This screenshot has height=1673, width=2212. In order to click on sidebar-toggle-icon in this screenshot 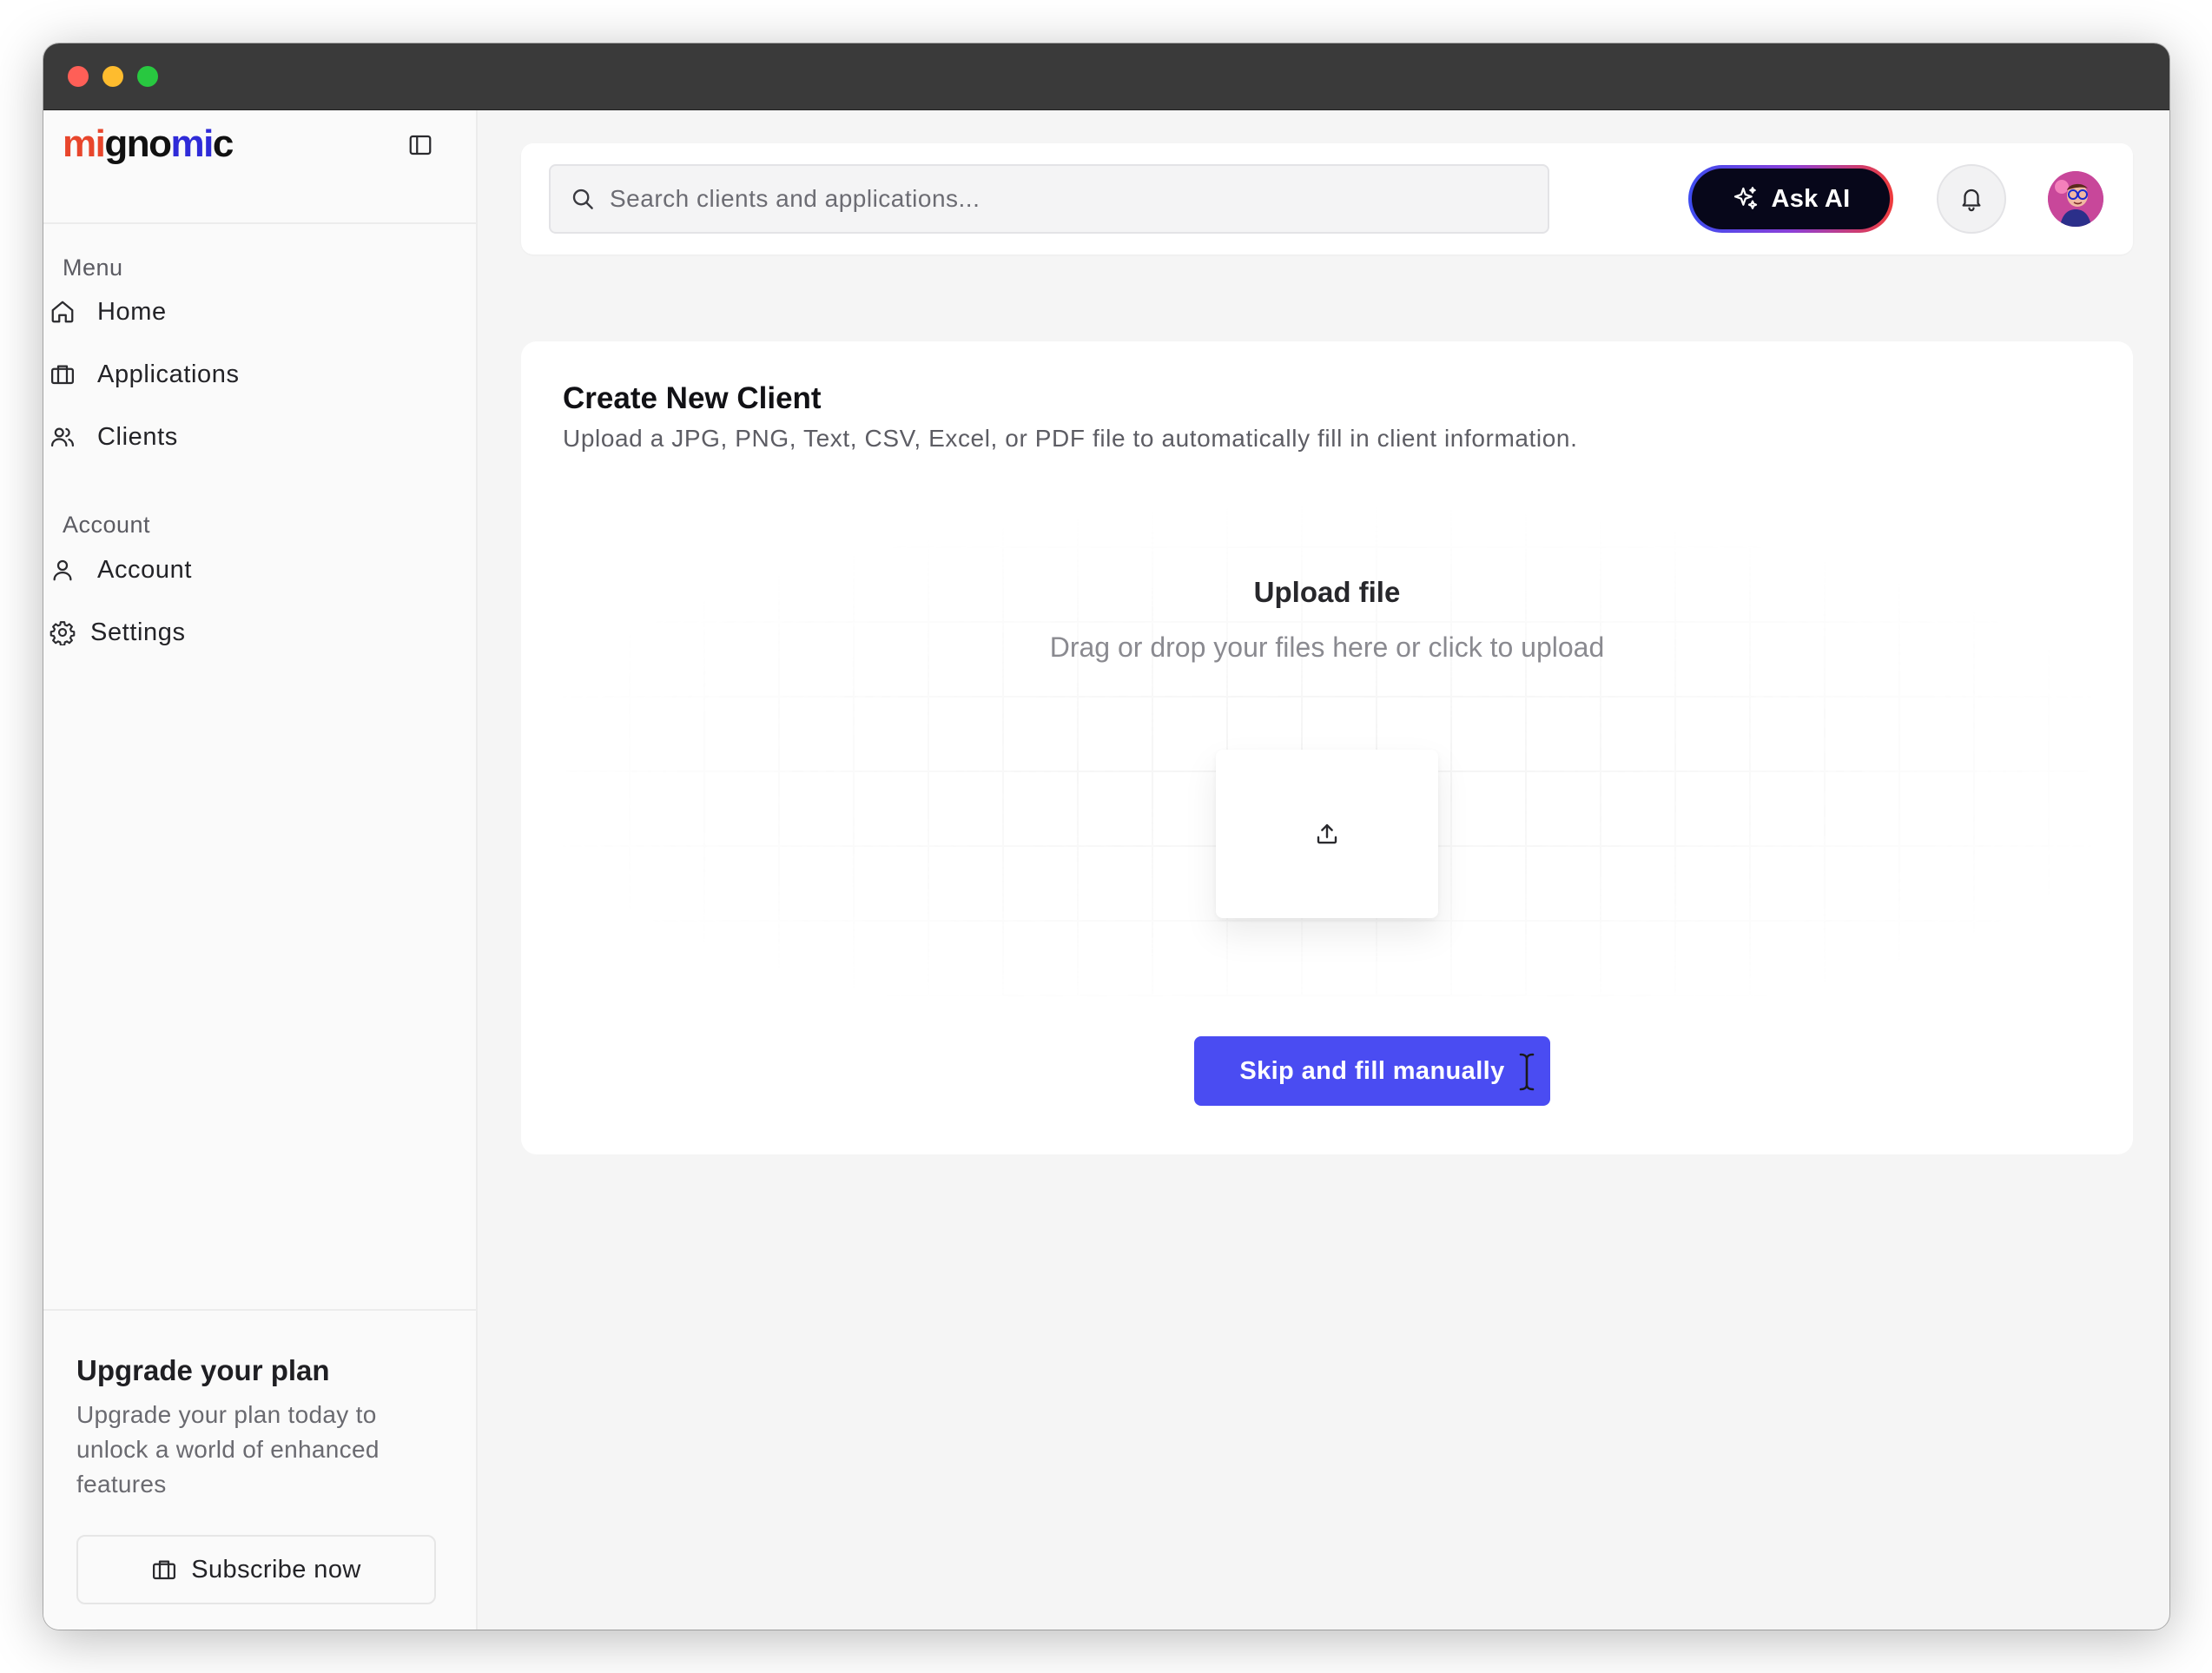, I will do `click(420, 145)`.